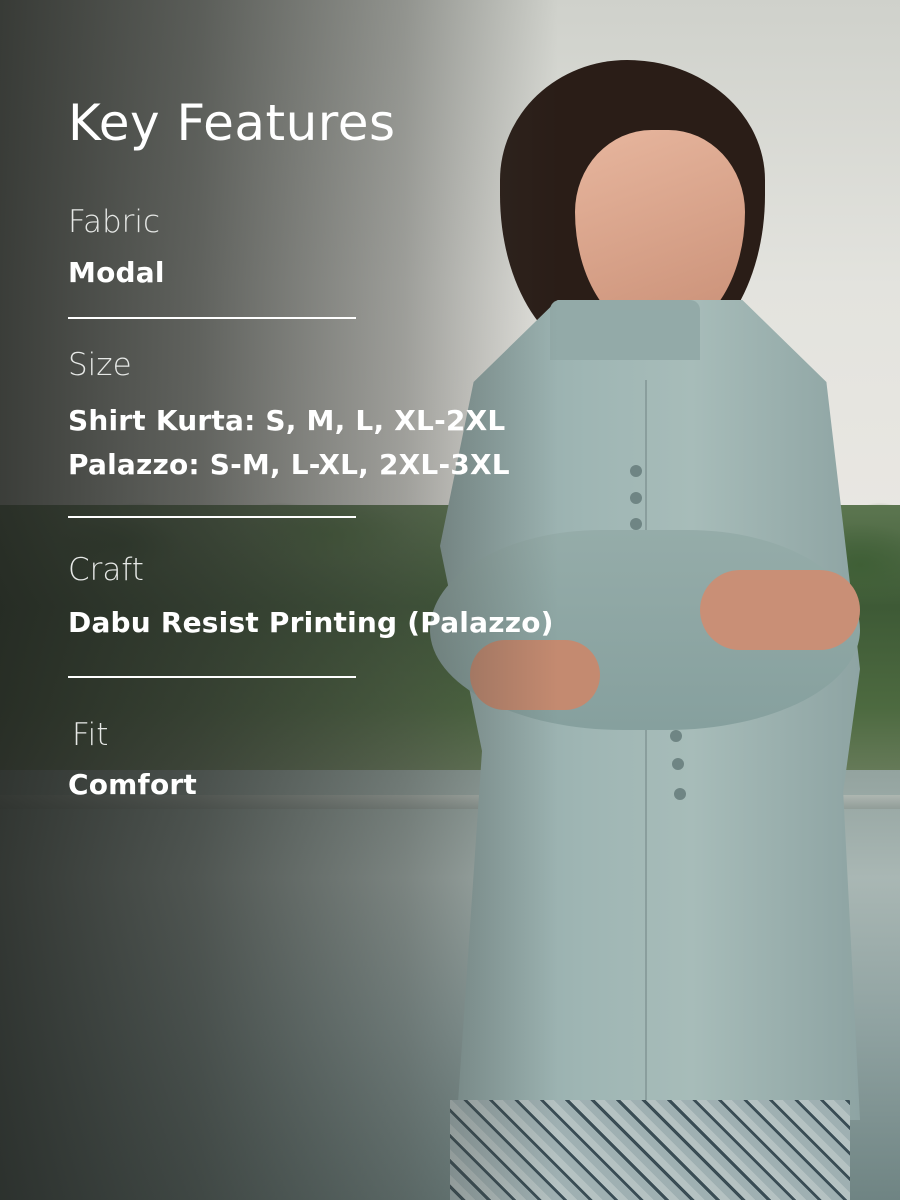 Image resolution: width=900 pixels, height=1200 pixels. I want to click on feature-value-fit: Comfort, so click(132, 784).